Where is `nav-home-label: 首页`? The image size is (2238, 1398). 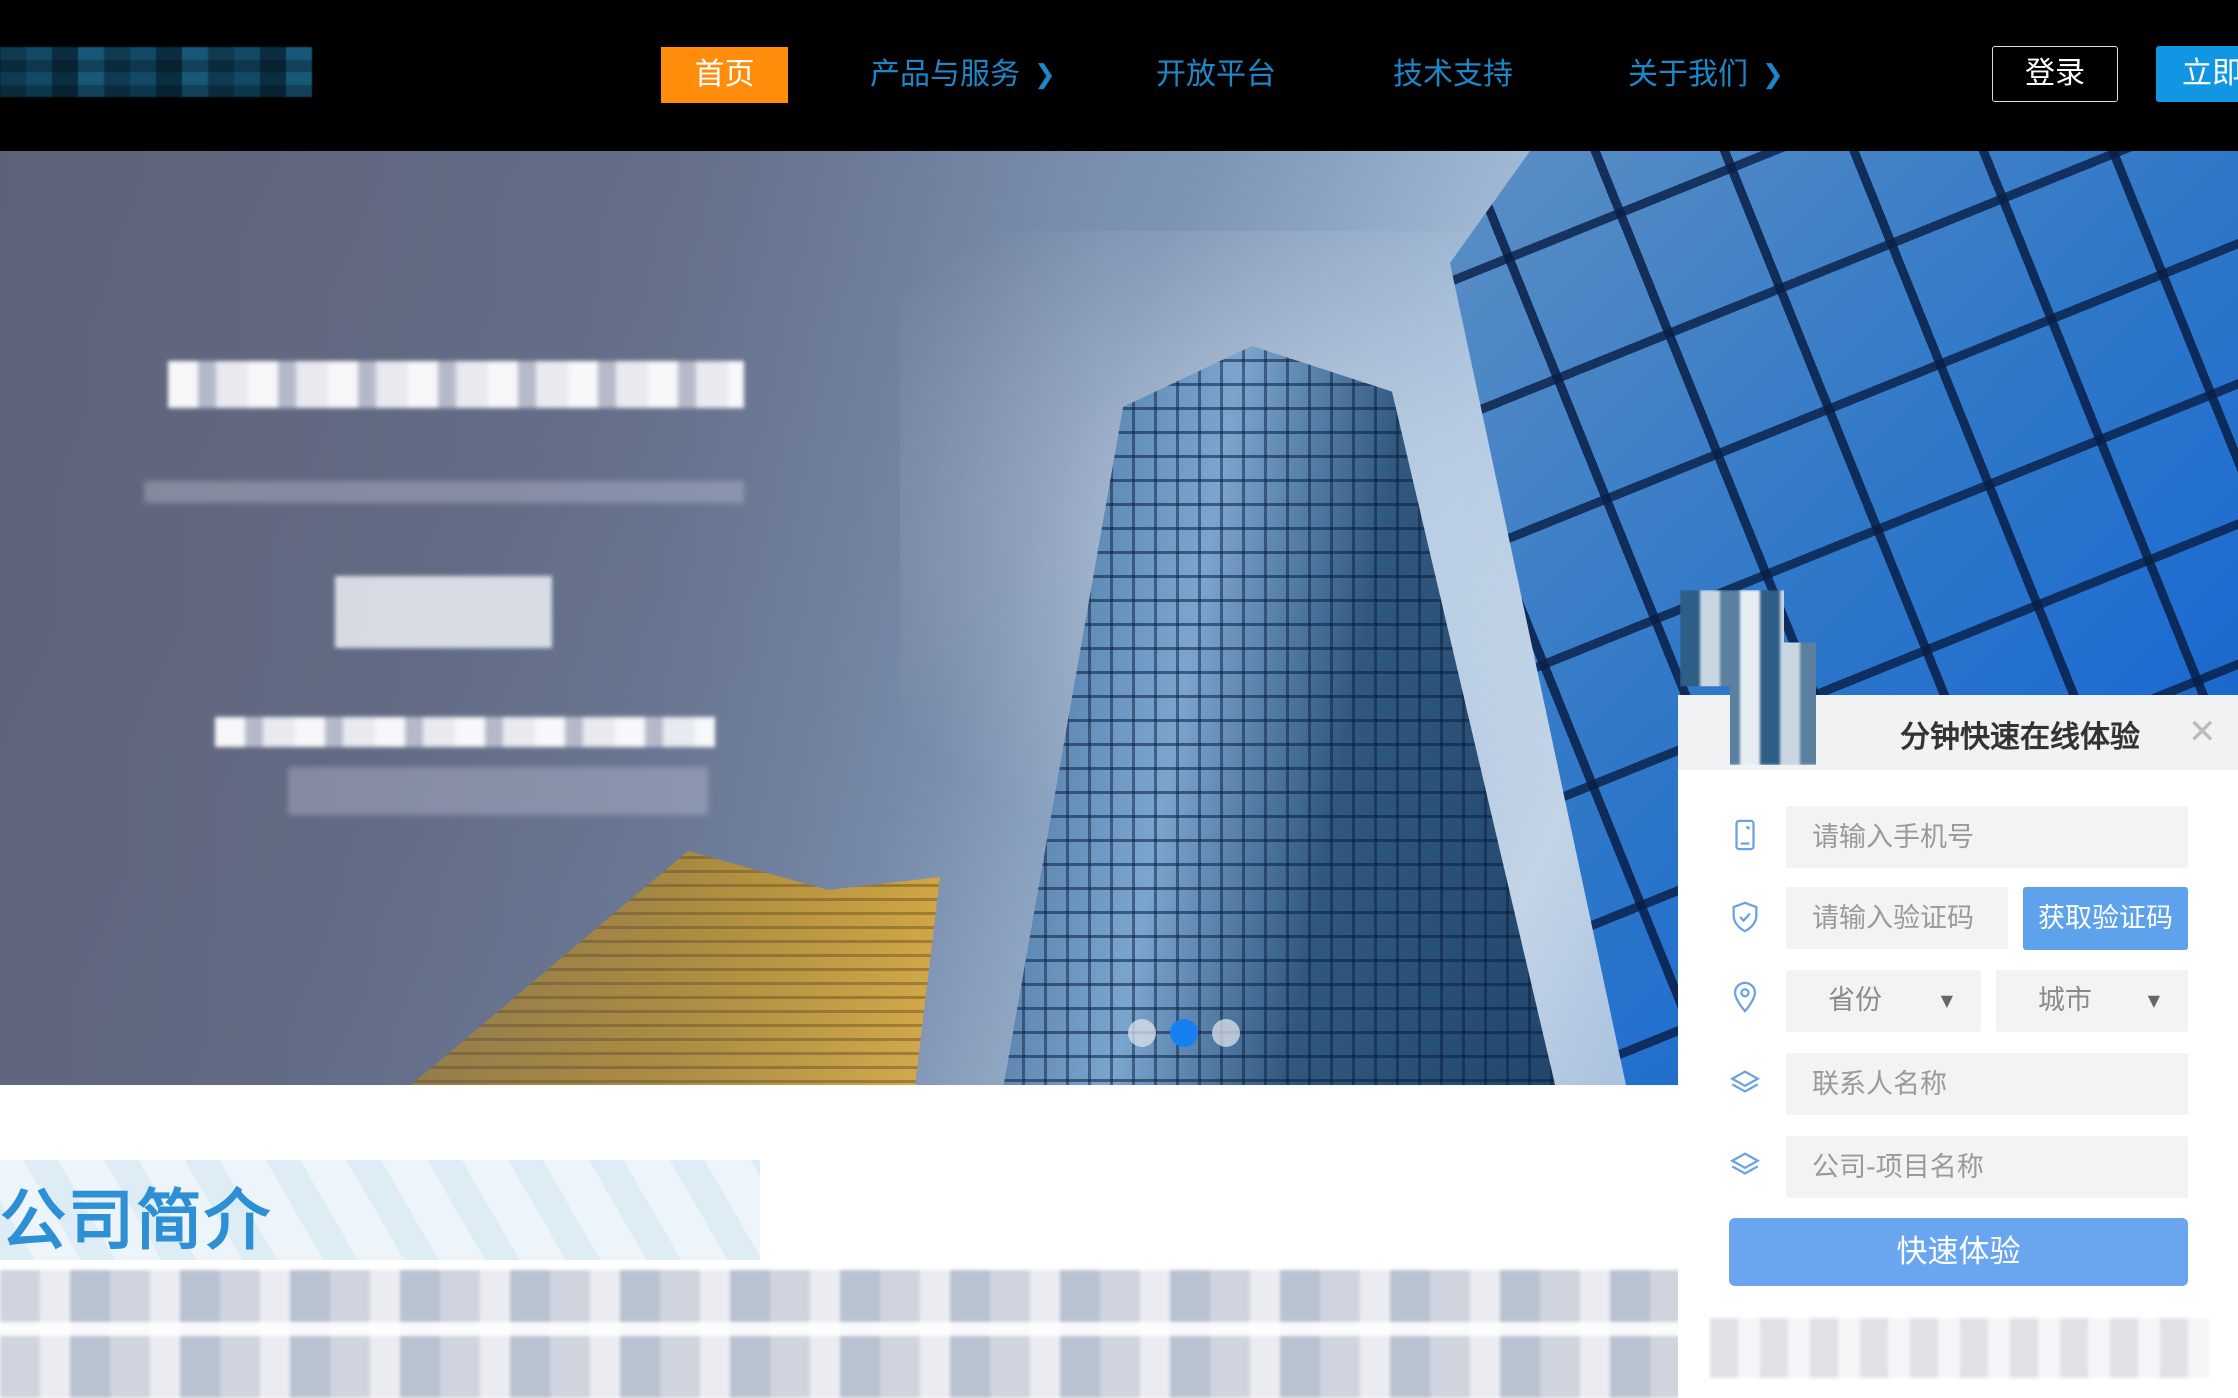
nav-home-label: 首页 is located at coordinates (724, 74).